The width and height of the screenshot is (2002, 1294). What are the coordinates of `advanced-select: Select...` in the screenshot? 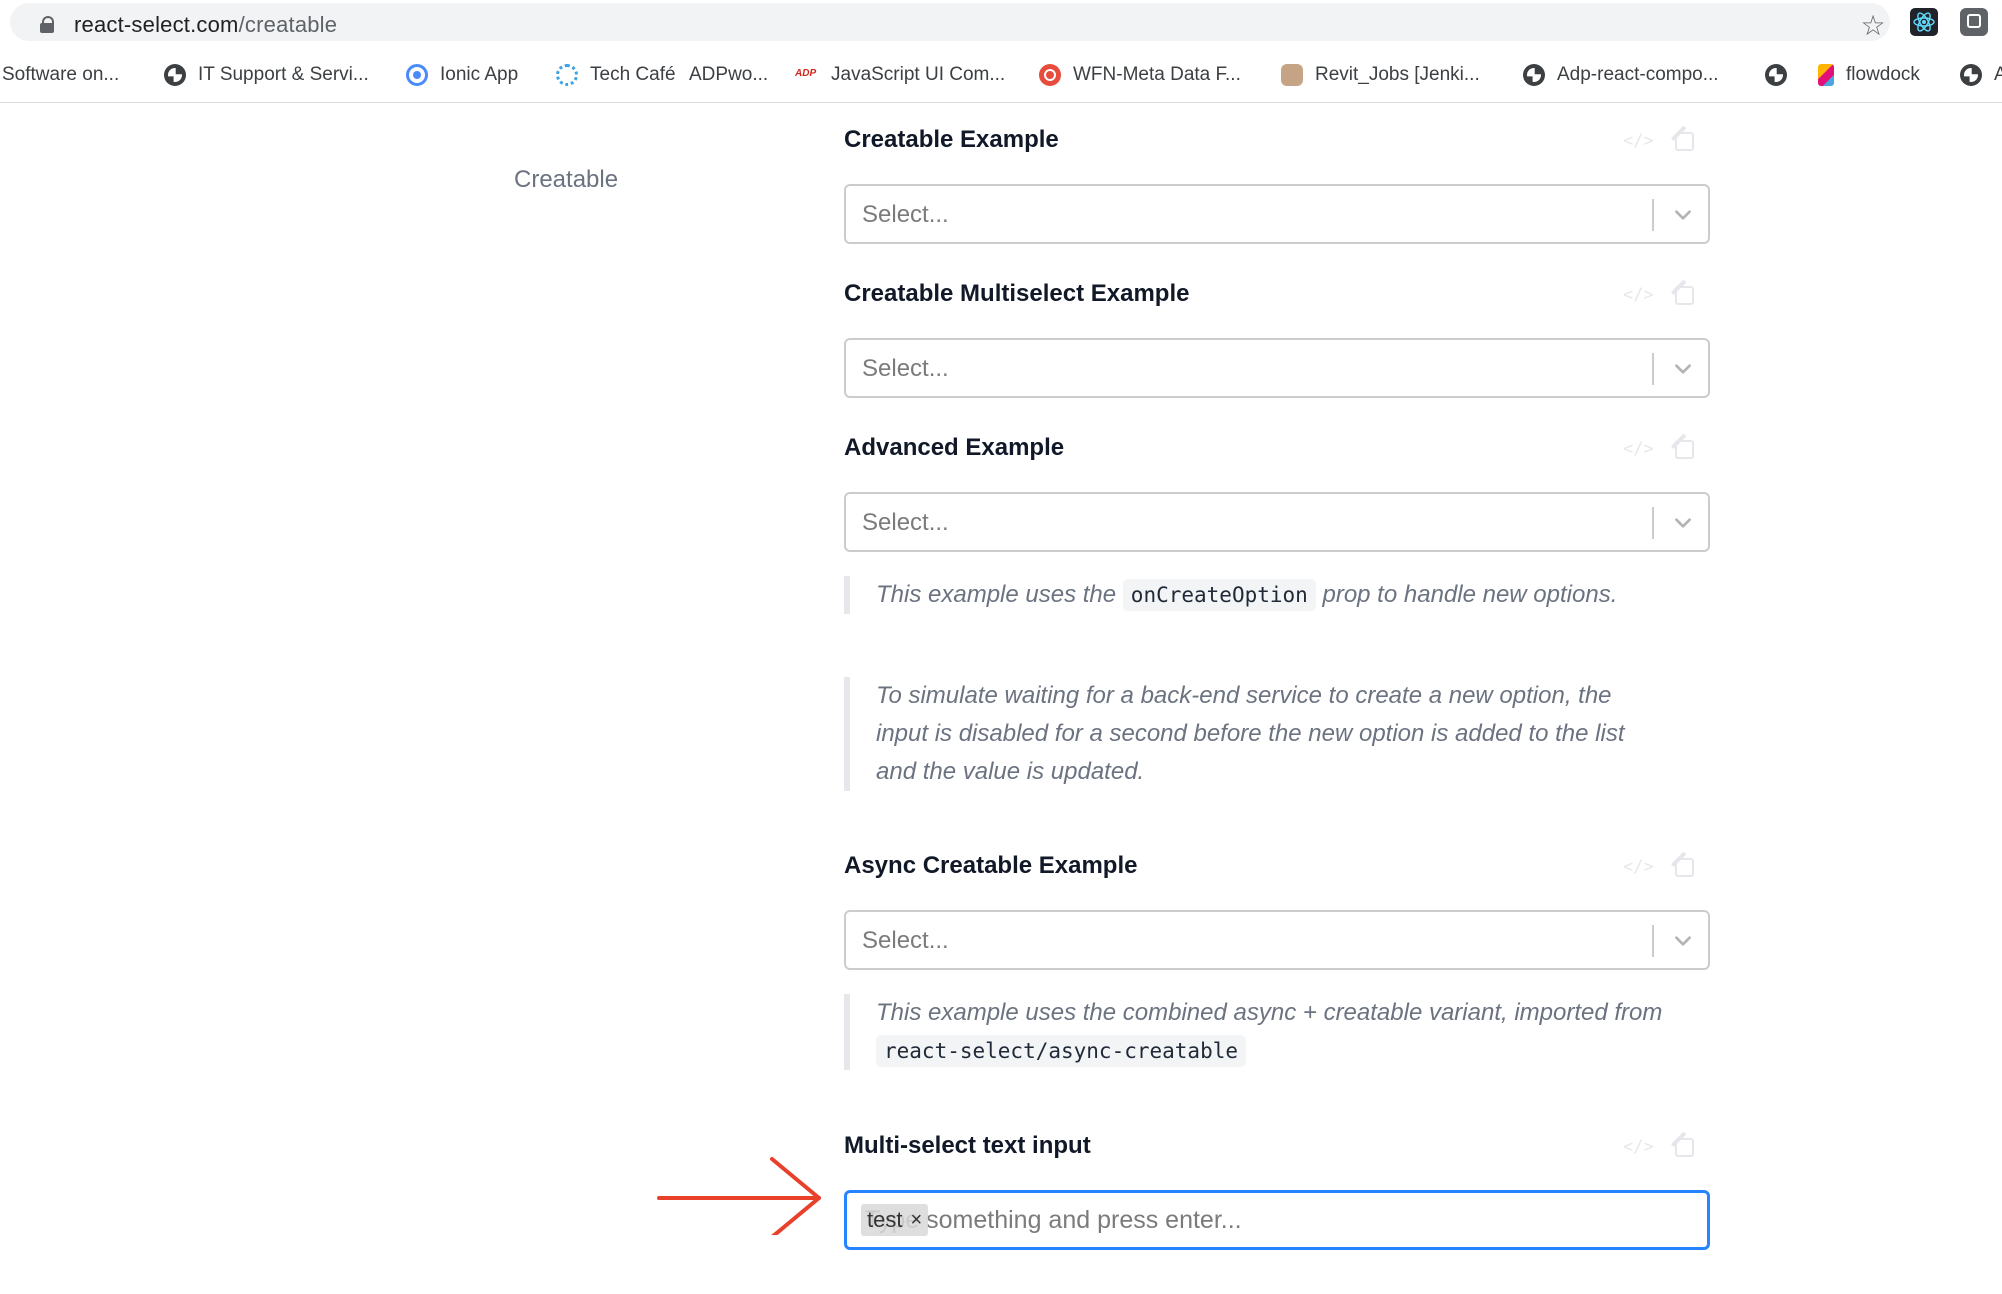 It's located at (1277, 522).